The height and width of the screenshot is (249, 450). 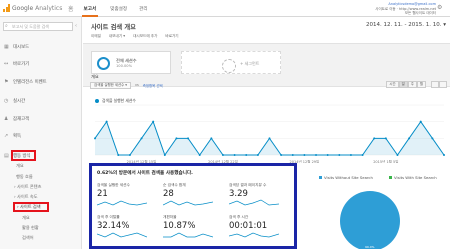 I want to click on account-view: 모든 웹사이트 데이터, so click(x=420, y=13).